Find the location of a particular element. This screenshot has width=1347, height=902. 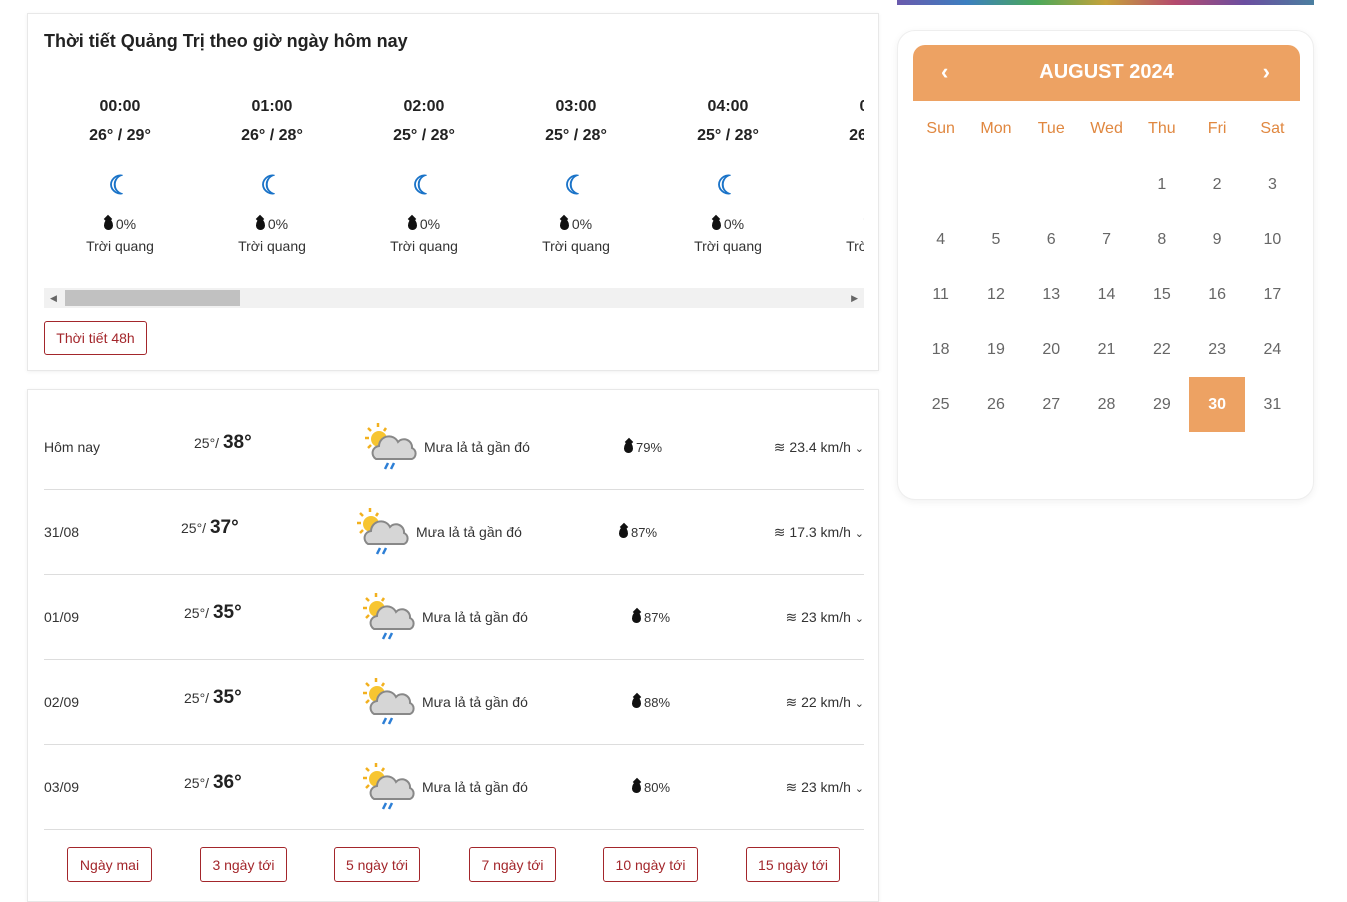

calendar-day: 11 is located at coordinates (940, 294).